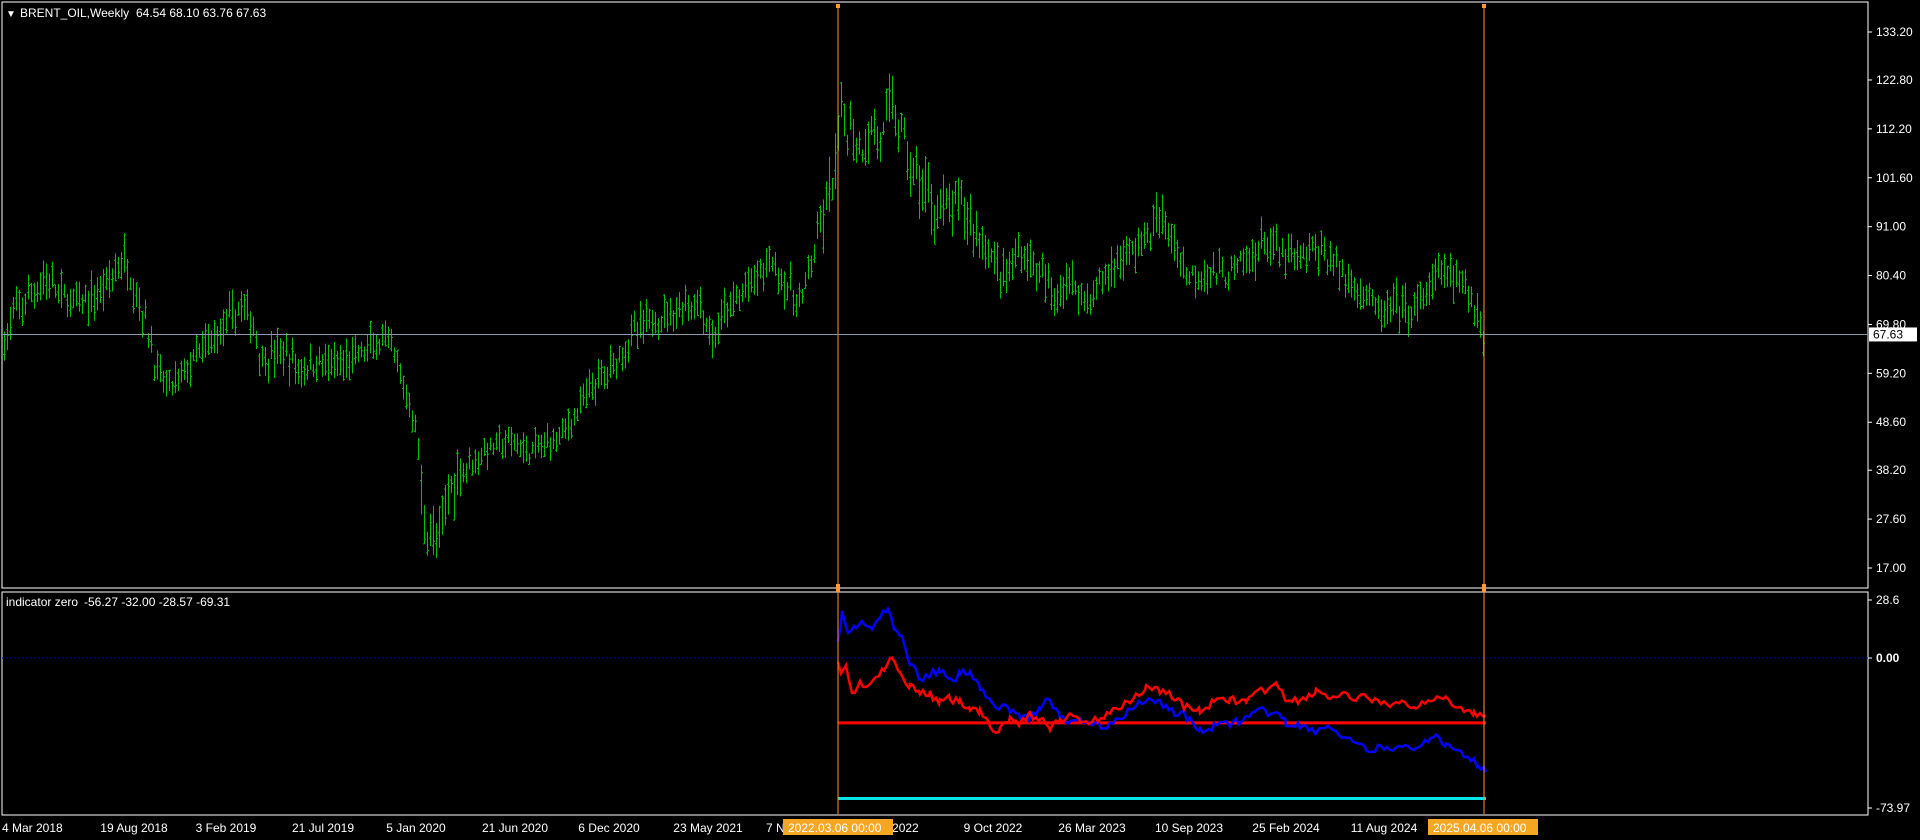 The image size is (1920, 840). What do you see at coordinates (1888, 334) in the screenshot?
I see `current-price-label: 67.63` at bounding box center [1888, 334].